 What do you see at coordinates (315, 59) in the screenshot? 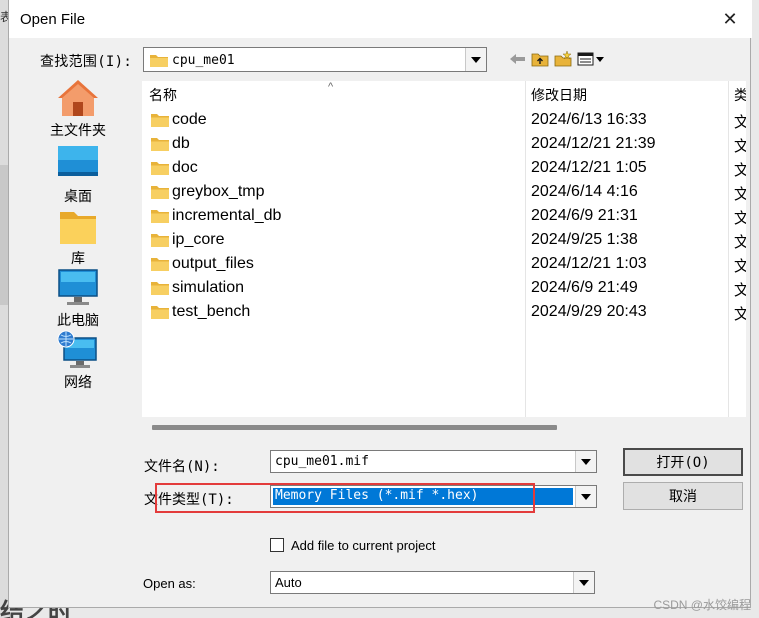
I see `look-in-combo: cpu_me01` at bounding box center [315, 59].